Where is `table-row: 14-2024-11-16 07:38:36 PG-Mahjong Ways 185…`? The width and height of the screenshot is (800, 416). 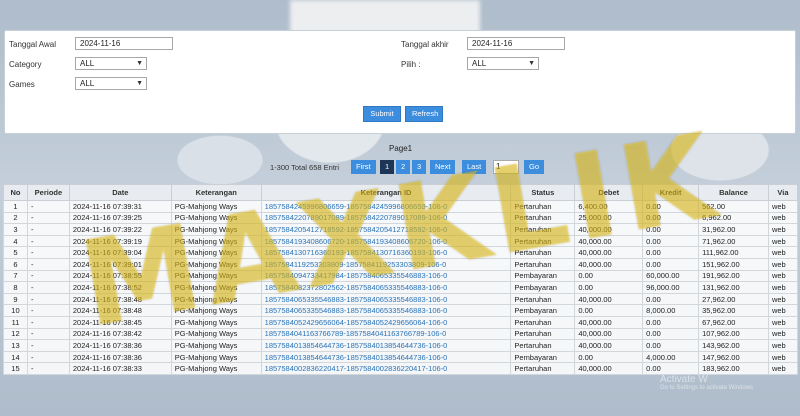 table-row: 14-2024-11-16 07:38:36 PG-Mahjong Ways 185… is located at coordinates (401, 357).